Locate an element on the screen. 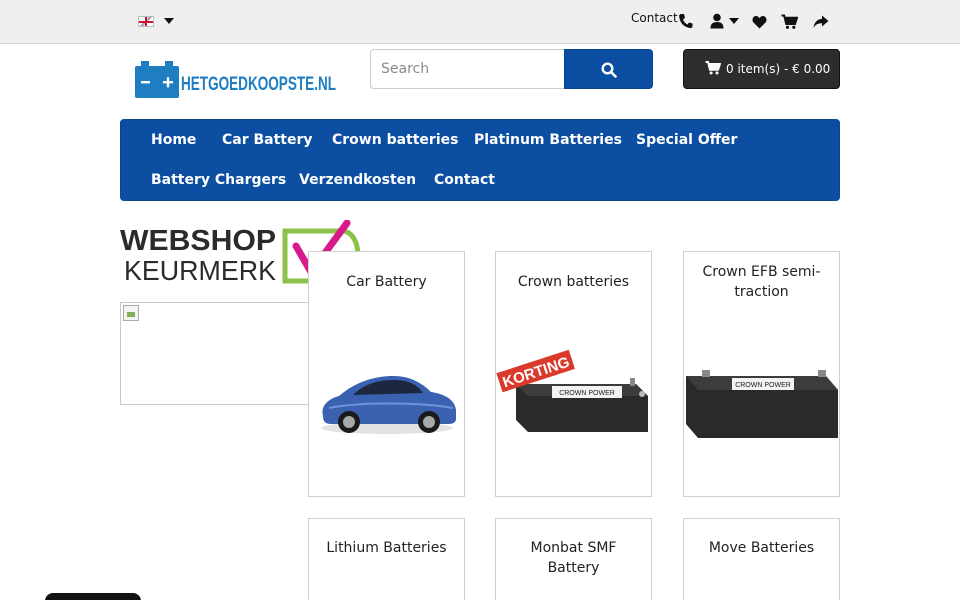  user-icon is located at coordinates (717, 21).